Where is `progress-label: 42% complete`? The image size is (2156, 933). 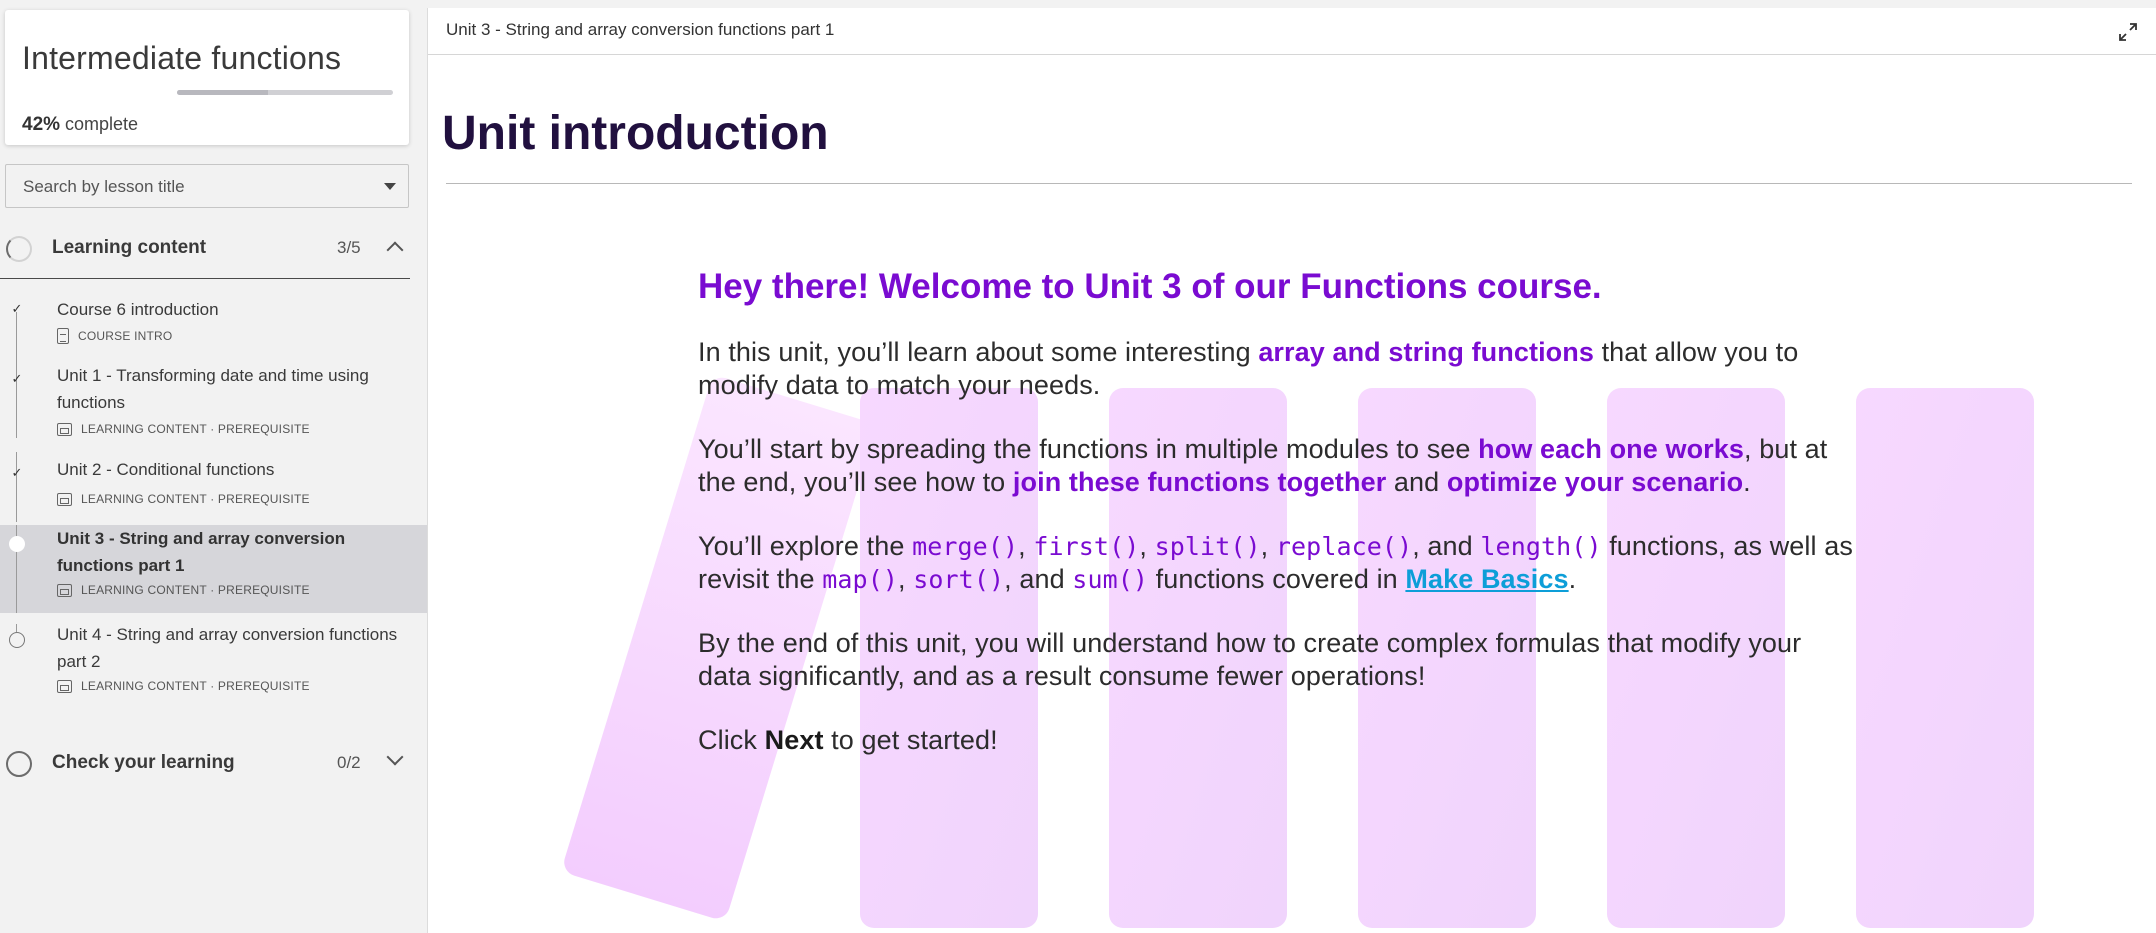
progress-label: 42% complete is located at coordinates (80, 125).